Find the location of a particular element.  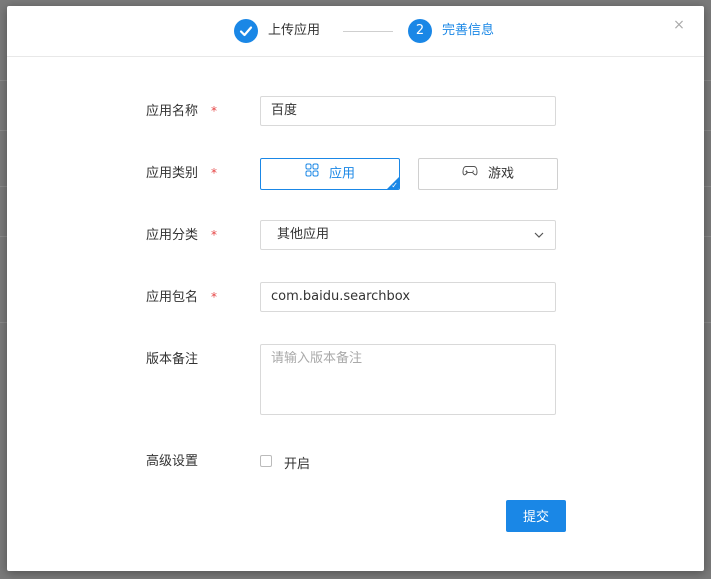

app-name-label: 应用名称 is located at coordinates (172, 111).